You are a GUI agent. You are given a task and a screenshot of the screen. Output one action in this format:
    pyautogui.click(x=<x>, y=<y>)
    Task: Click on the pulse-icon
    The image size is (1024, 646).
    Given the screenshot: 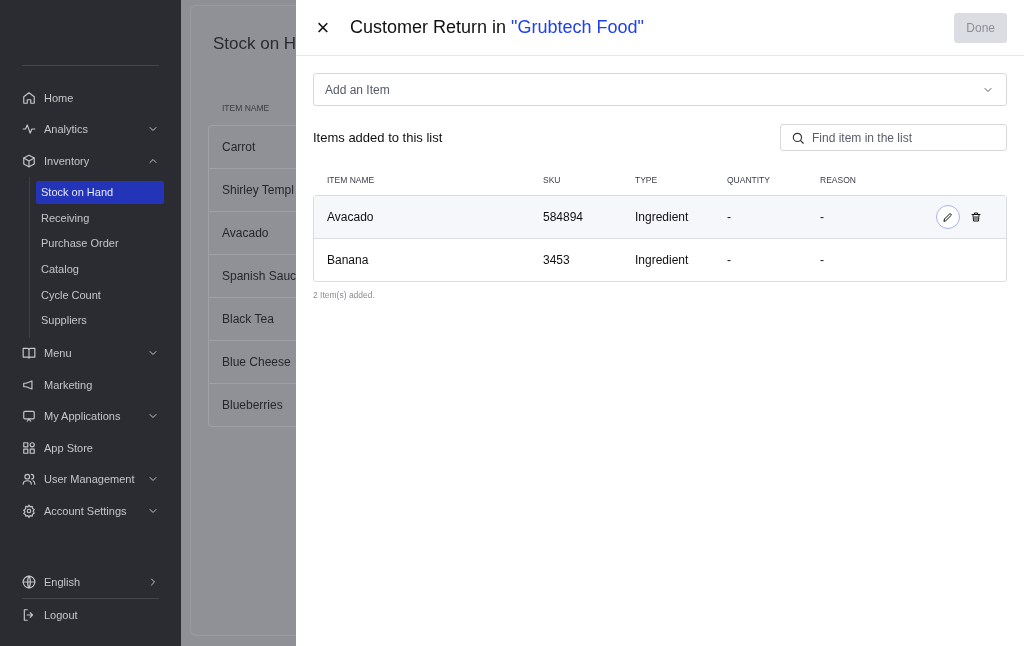 What is the action you would take?
    pyautogui.click(x=29, y=129)
    